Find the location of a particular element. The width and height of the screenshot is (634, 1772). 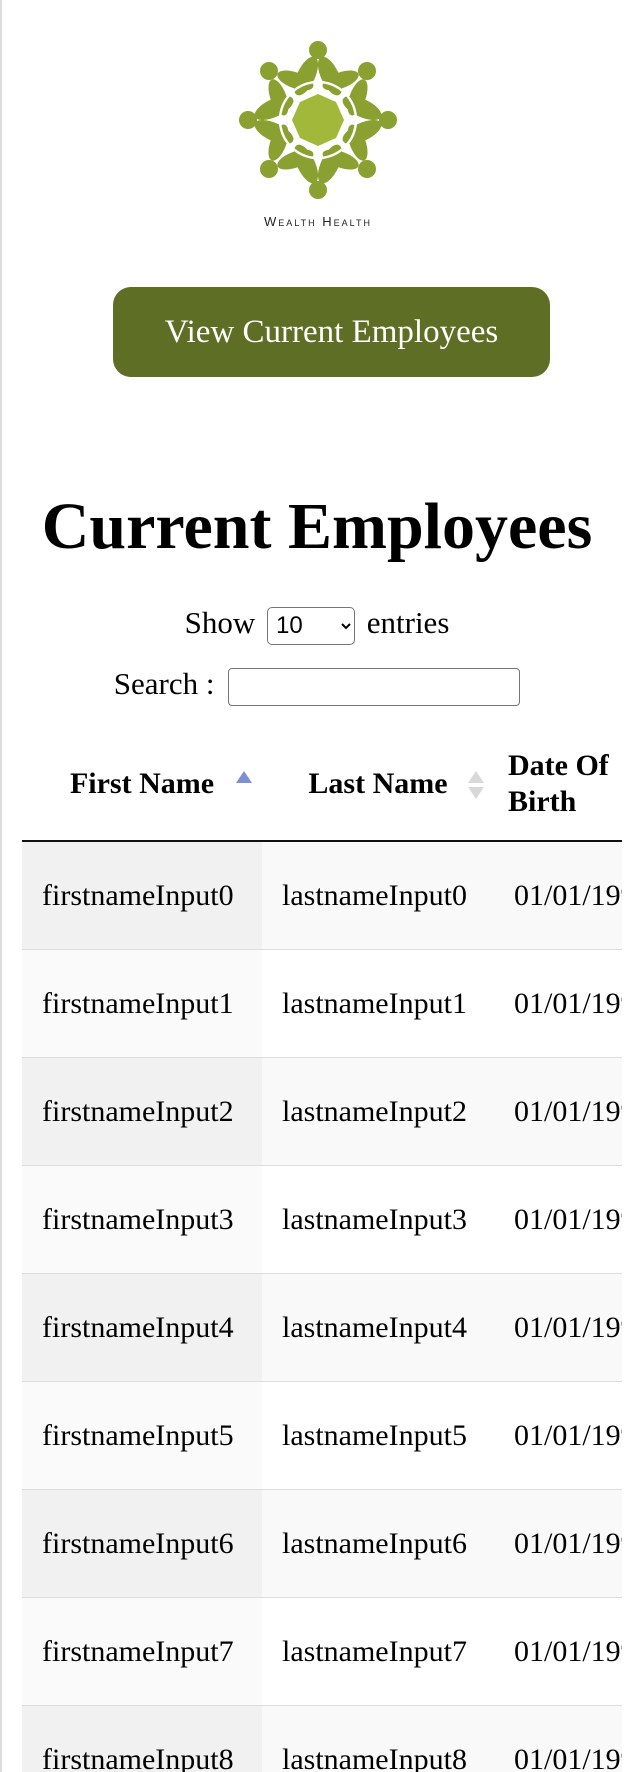

table-row: firstnameInput1lastnameInput101/01/1990 is located at coordinates (322, 1003).